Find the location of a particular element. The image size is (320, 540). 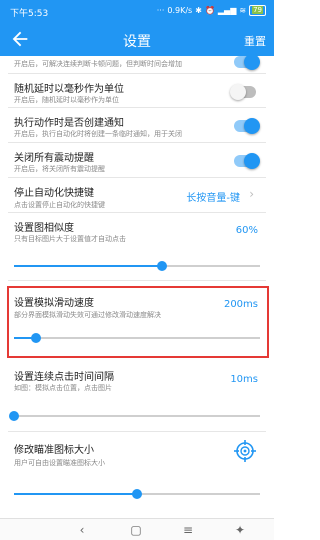

similarity-slider is located at coordinates (137, 266).